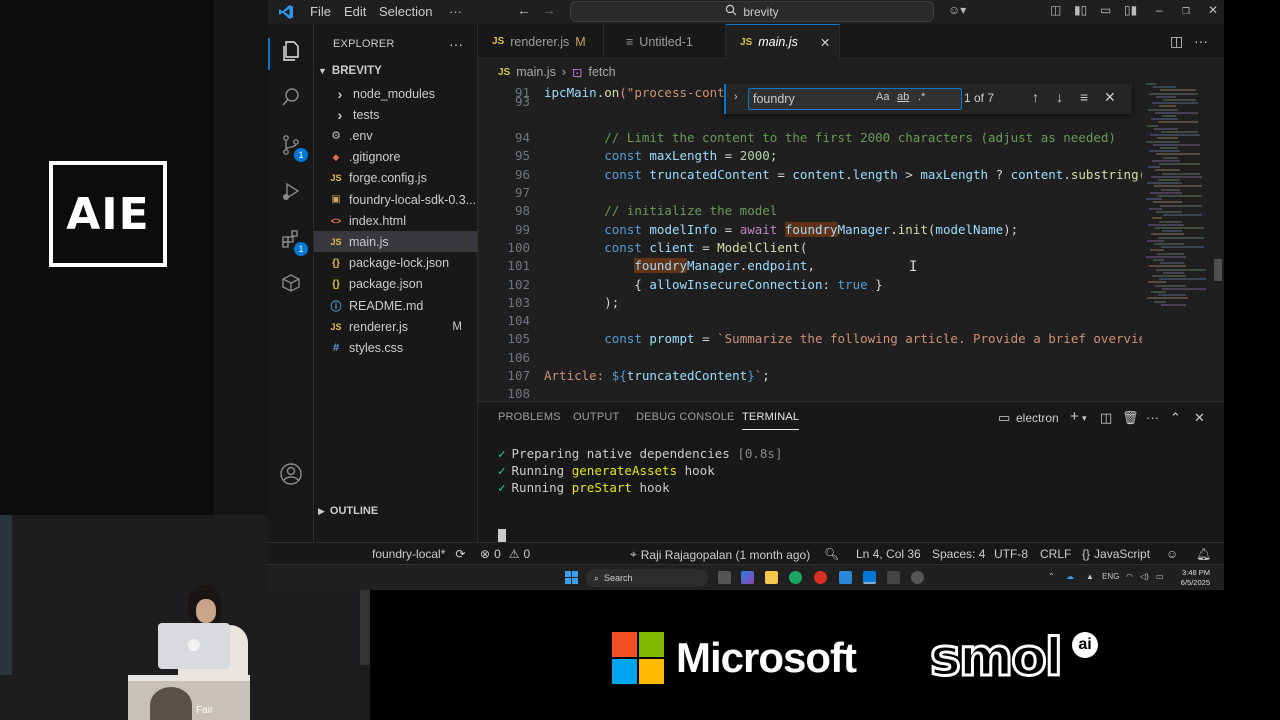 The height and width of the screenshot is (720, 1280). I want to click on windows-start-icon, so click(571, 577).